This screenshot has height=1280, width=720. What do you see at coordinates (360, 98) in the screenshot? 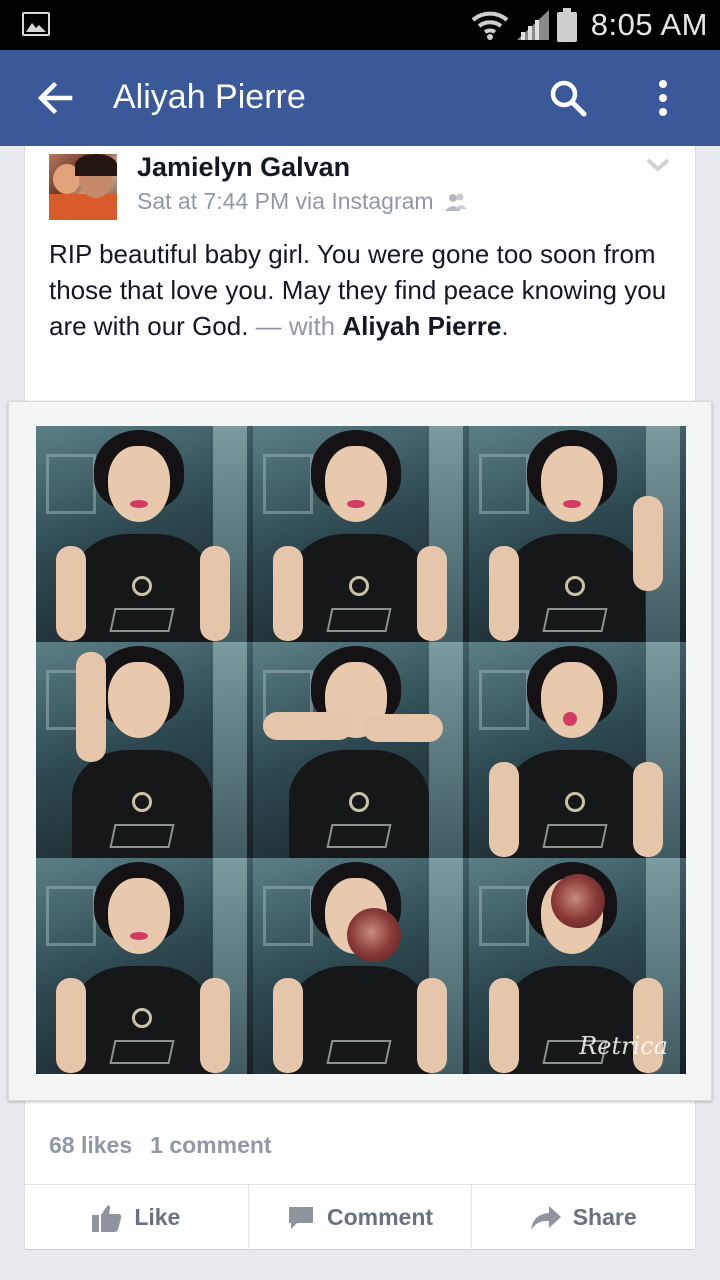
I see `app-bar: Aliyah Pierre` at bounding box center [360, 98].